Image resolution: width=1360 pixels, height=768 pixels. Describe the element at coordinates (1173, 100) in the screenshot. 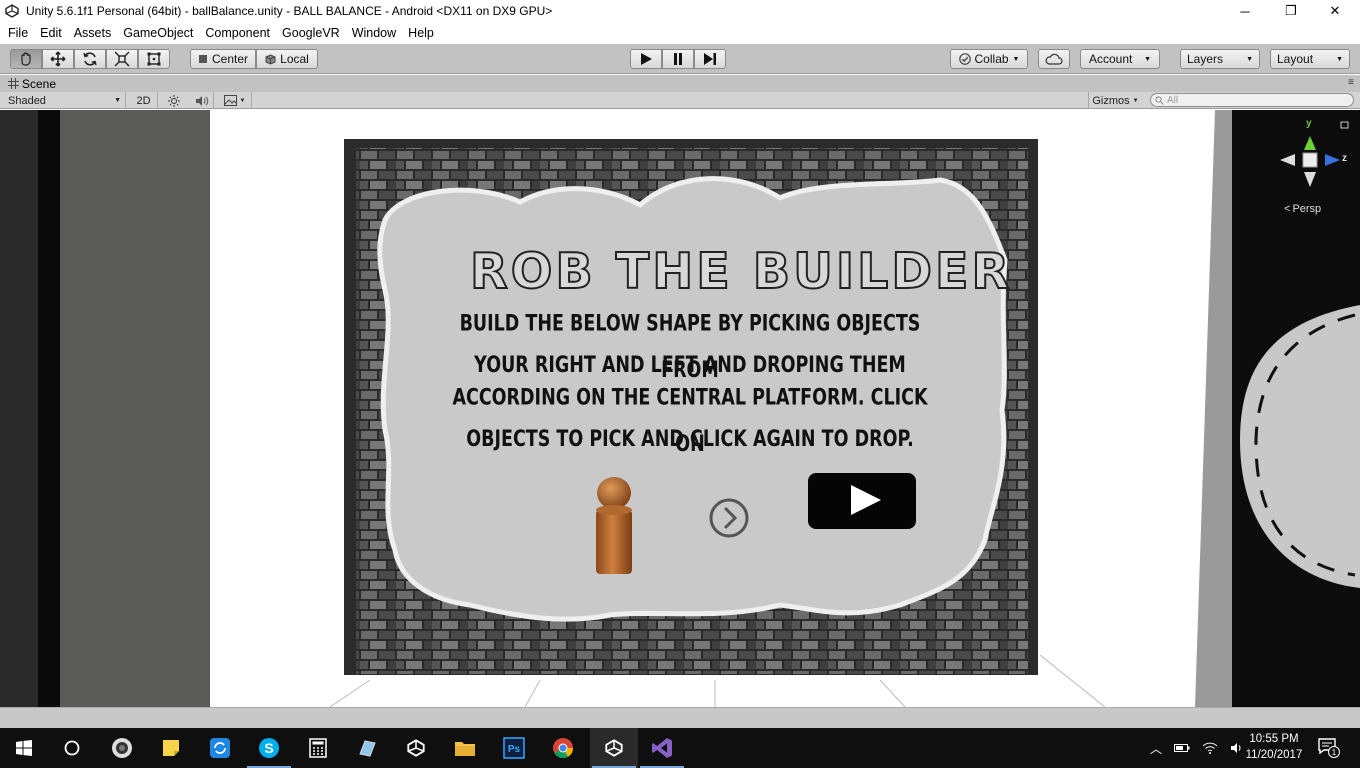

I see `search-placeholder: All` at that location.